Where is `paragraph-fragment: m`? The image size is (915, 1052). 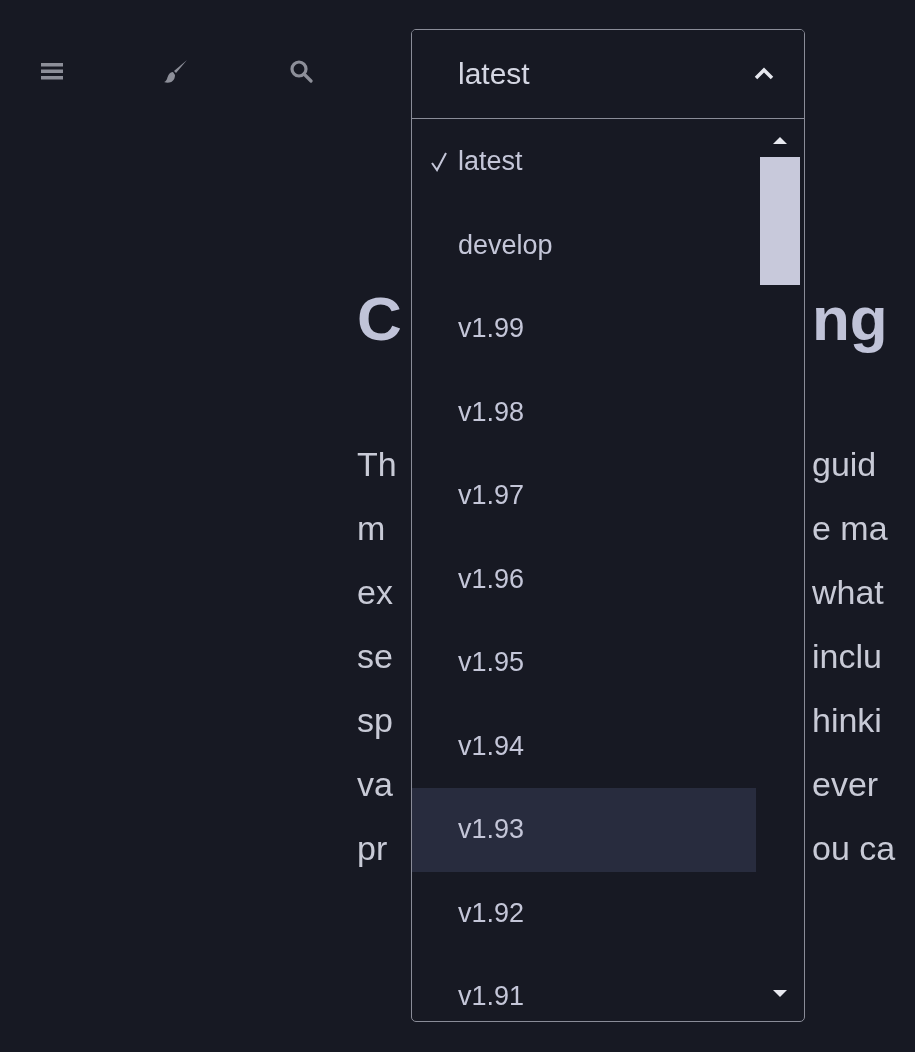 paragraph-fragment: m is located at coordinates (371, 528).